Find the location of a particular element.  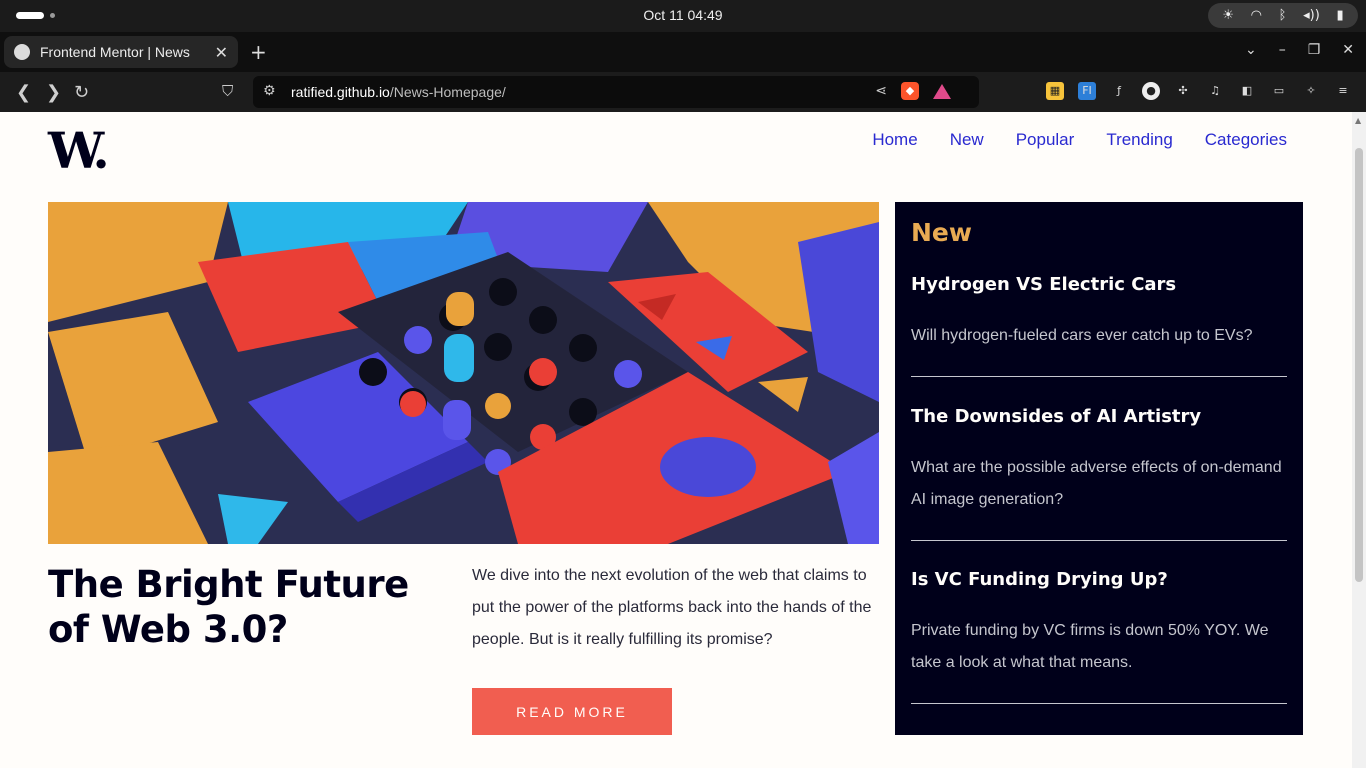

scroll-up-icon: ▲ is located at coordinates (1358, 120).